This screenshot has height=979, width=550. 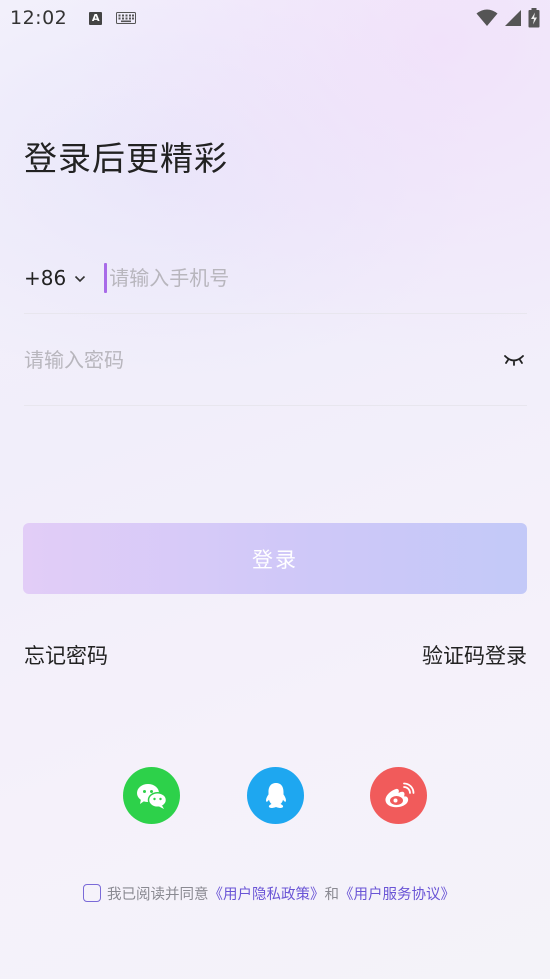 I want to click on qq-login-button, so click(x=275, y=795).